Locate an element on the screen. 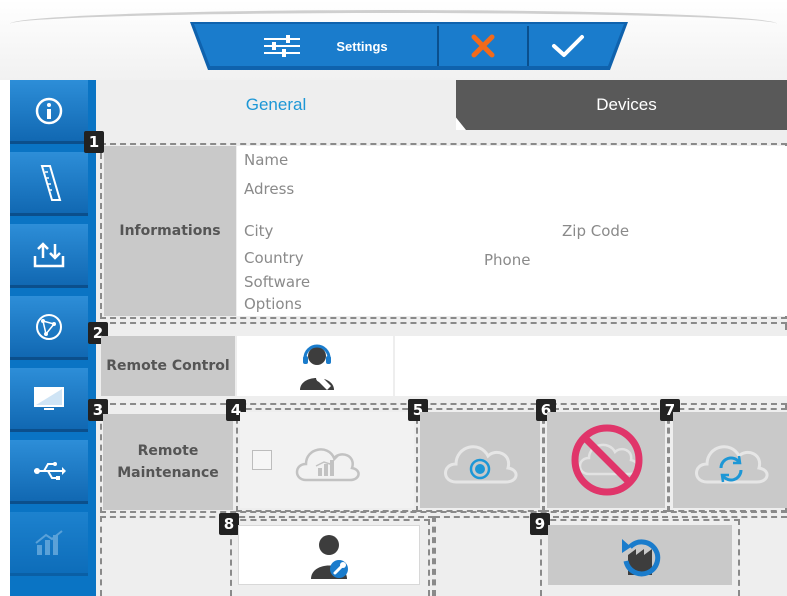 The height and width of the screenshot is (596, 787). cloud-connect-option is located at coordinates (480, 460).